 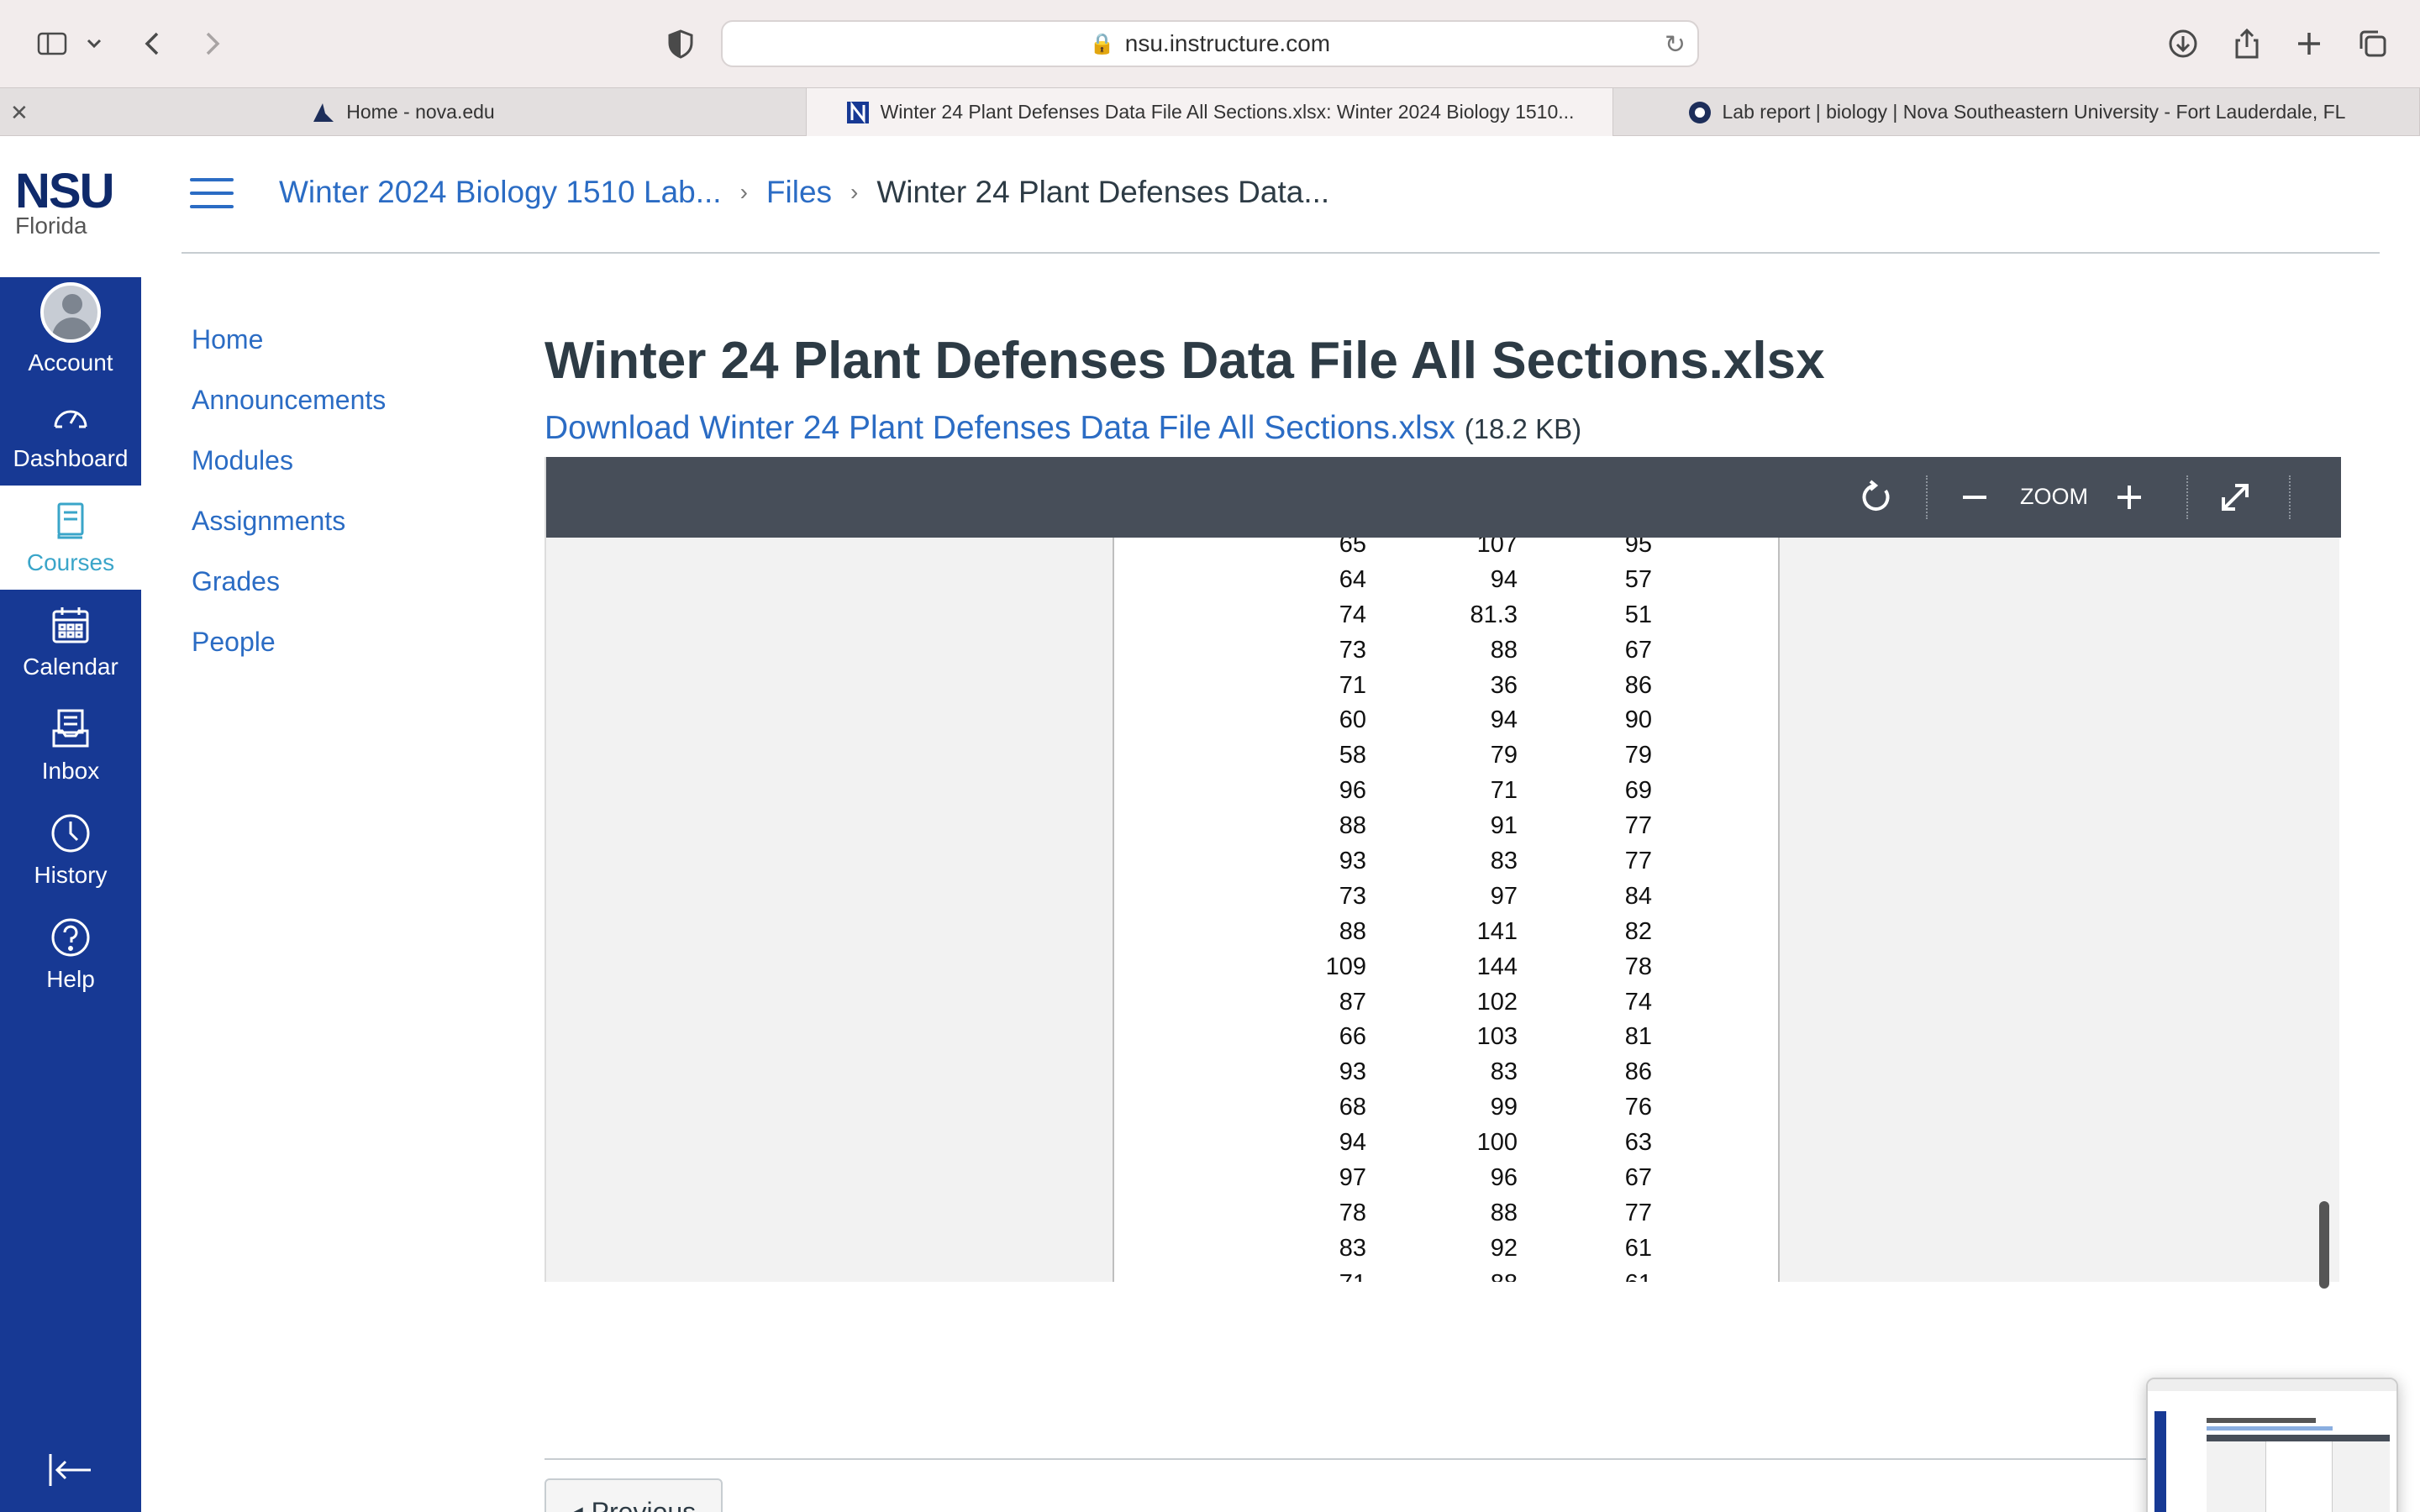 What do you see at coordinates (1352, 685) in the screenshot?
I see `table-cell: 71` at bounding box center [1352, 685].